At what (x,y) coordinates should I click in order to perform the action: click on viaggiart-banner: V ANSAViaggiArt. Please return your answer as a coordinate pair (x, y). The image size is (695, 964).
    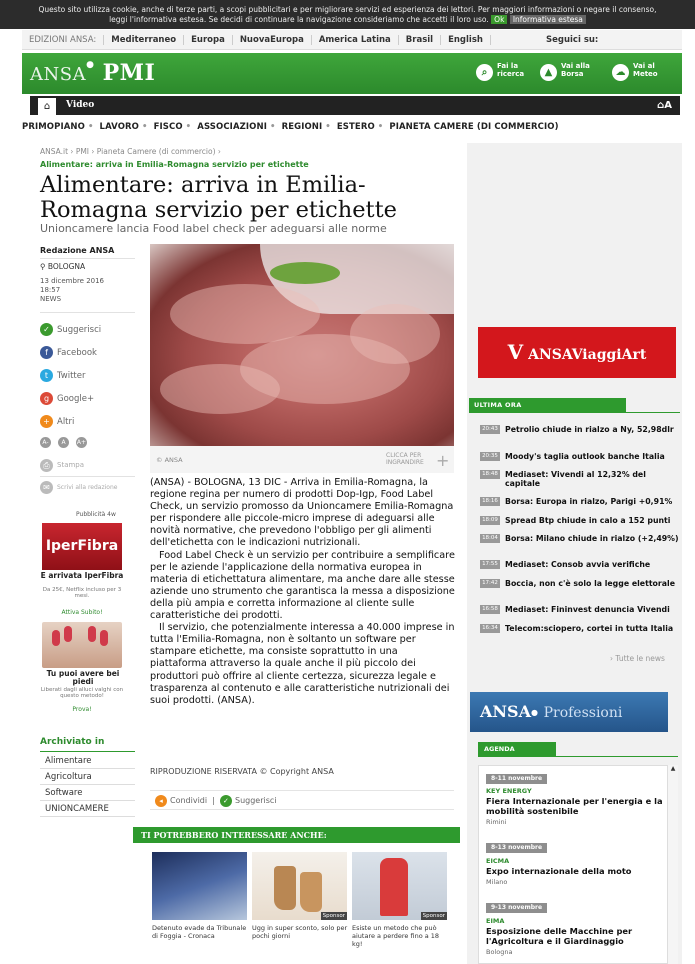
    Looking at the image, I should click on (577, 352).